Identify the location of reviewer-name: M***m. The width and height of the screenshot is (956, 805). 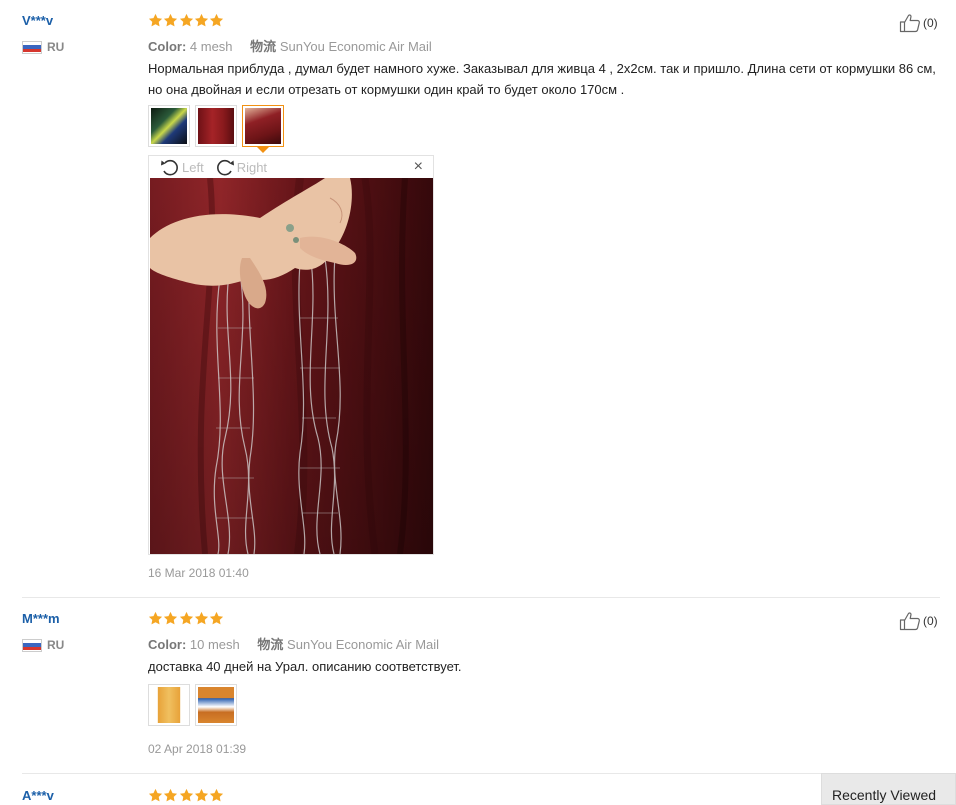
(41, 618).